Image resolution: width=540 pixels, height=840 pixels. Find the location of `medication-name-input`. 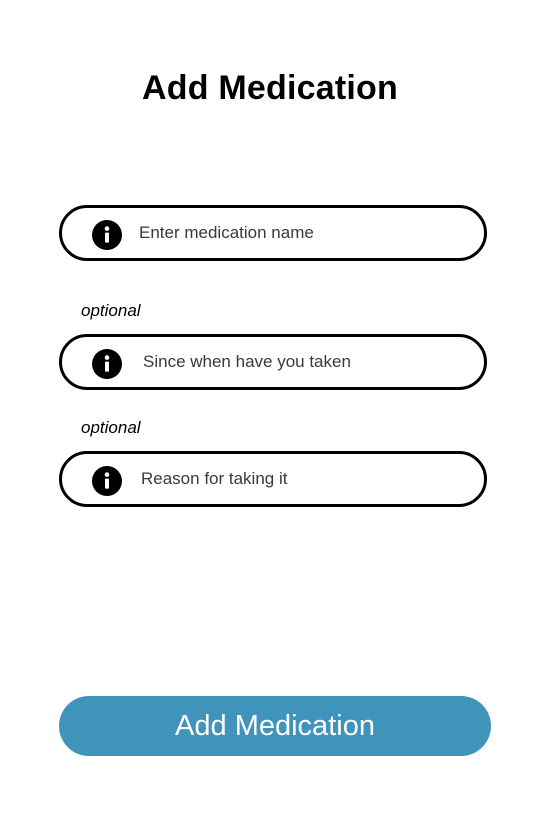

medication-name-input is located at coordinates (299, 233).